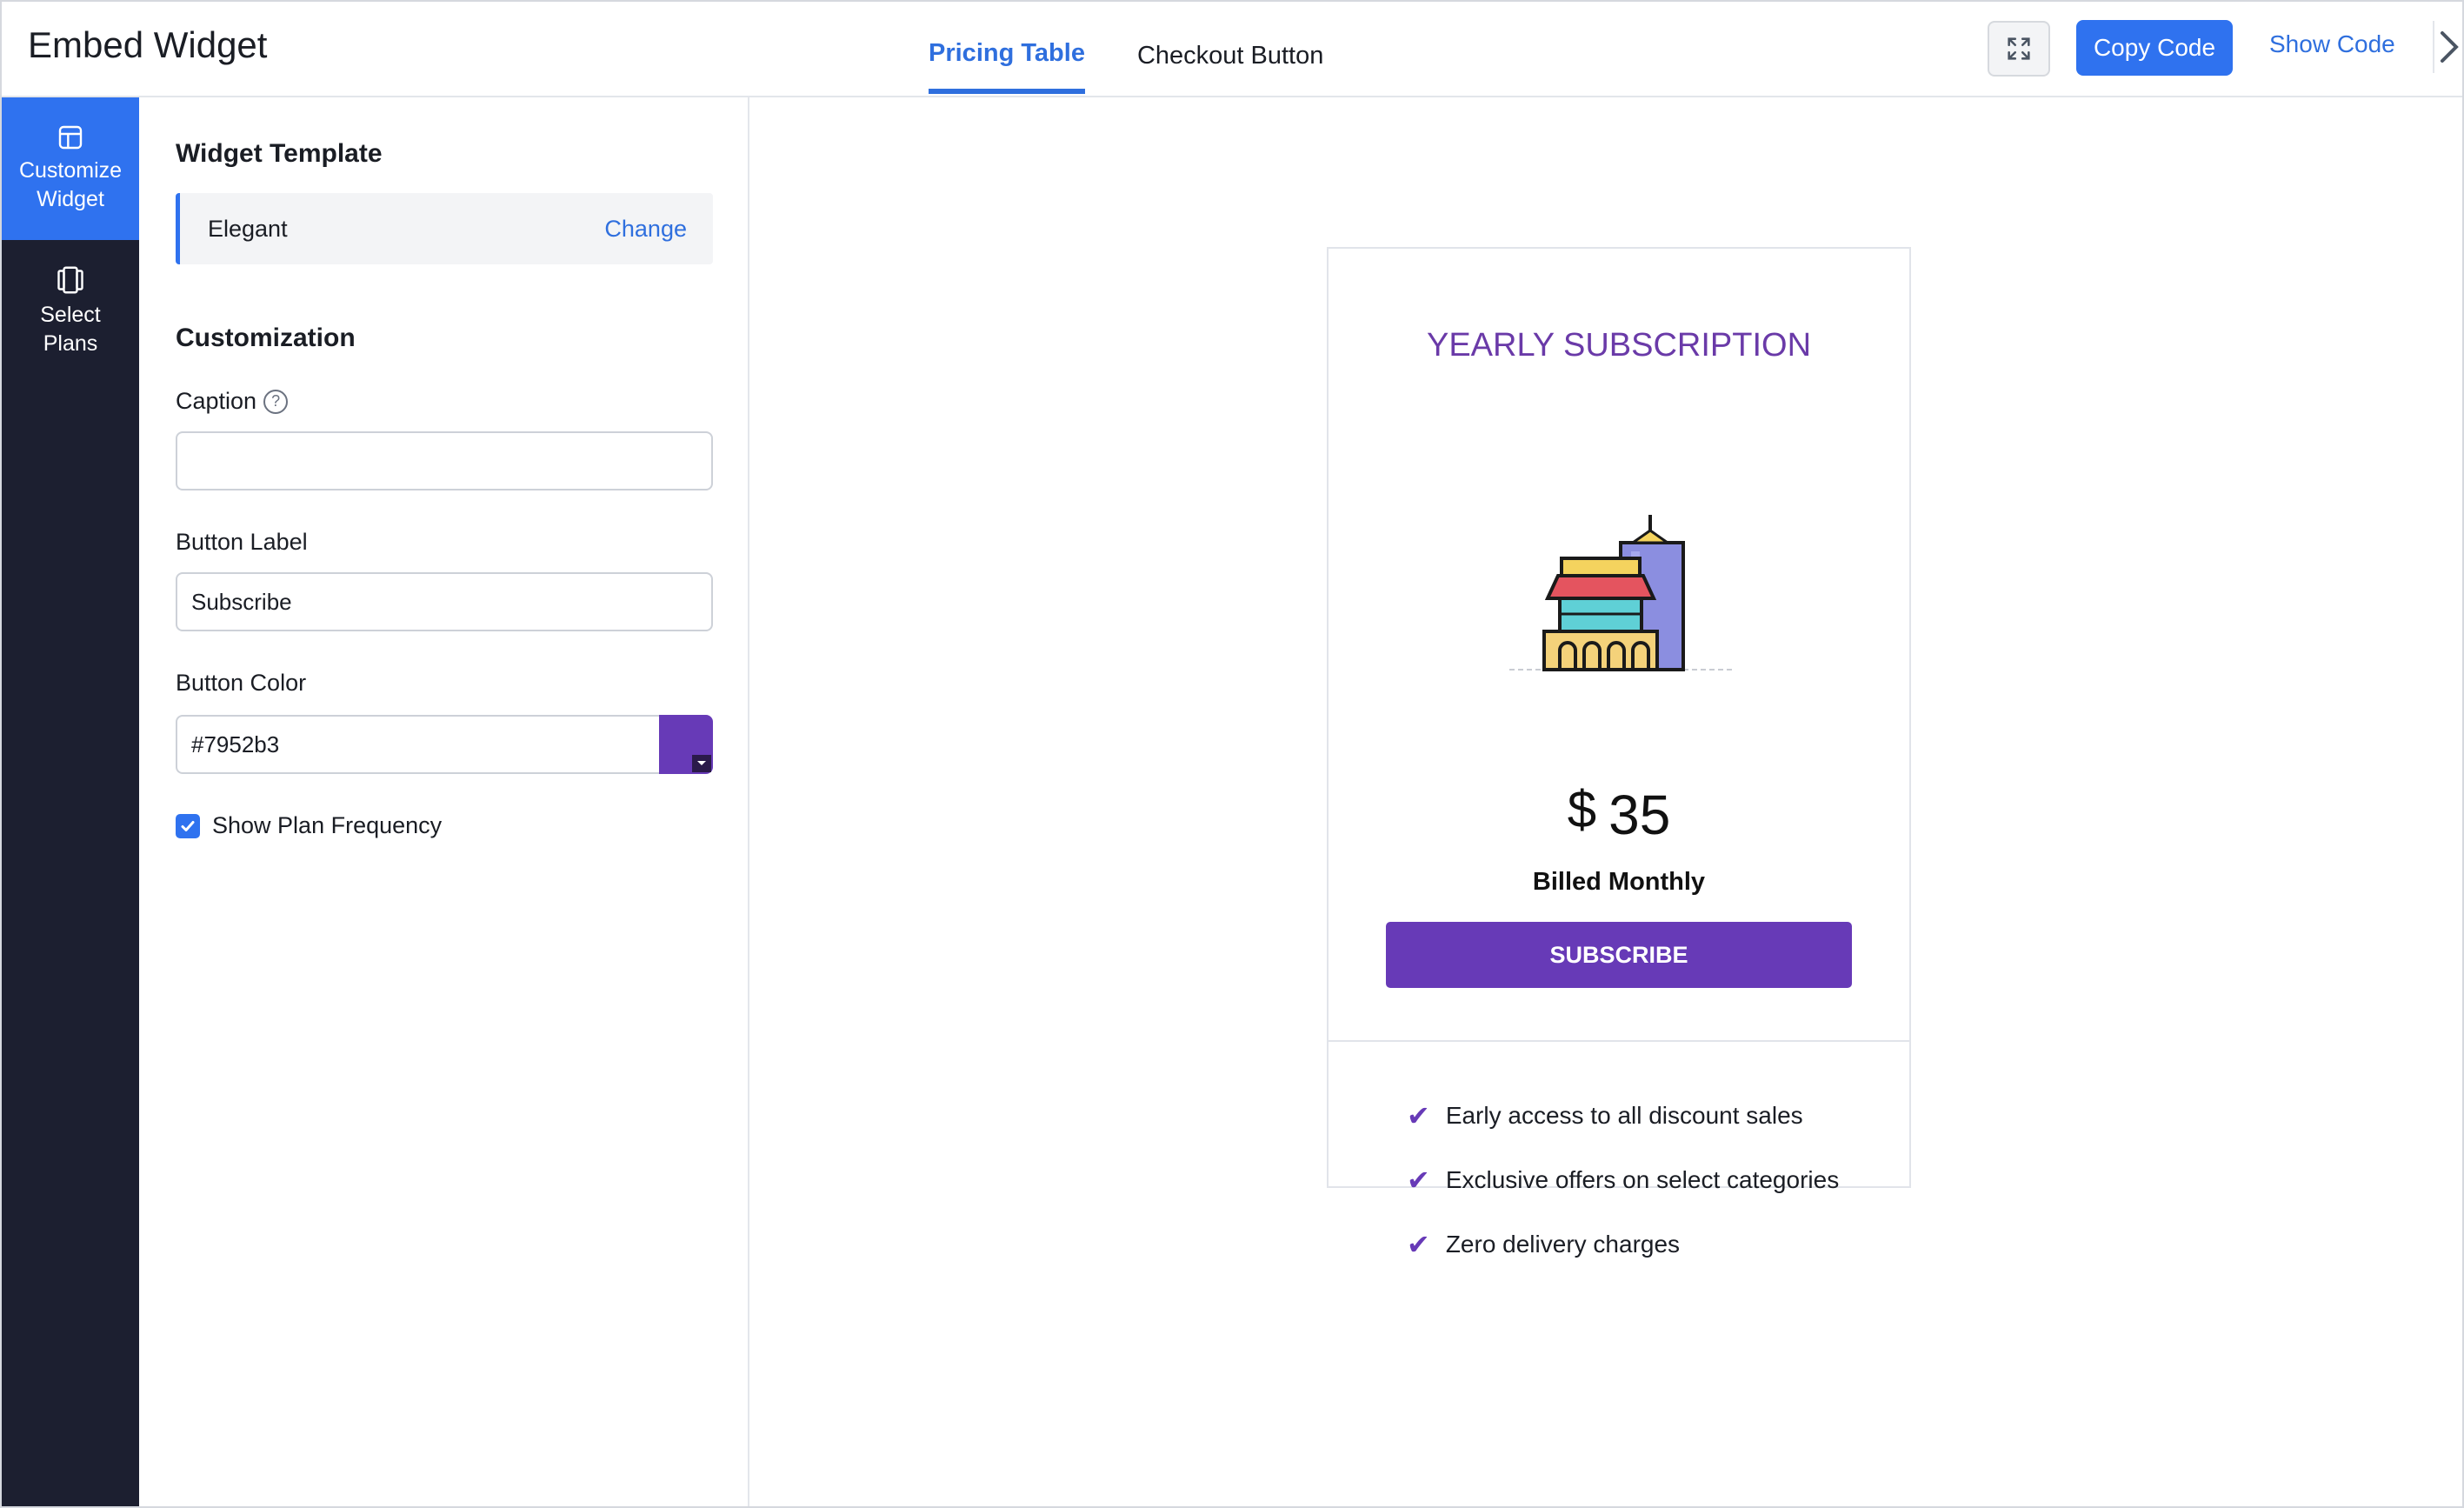 The image size is (2464, 1508). I want to click on feature-text: Zero delivery charges, so click(1563, 1244).